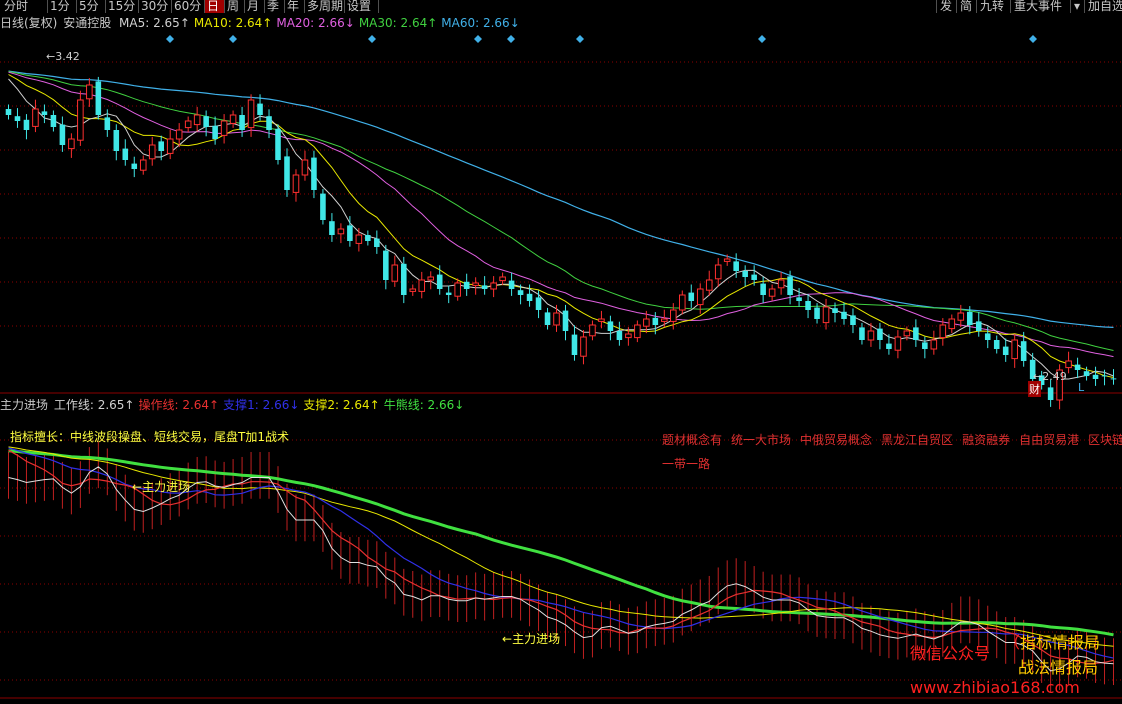 Image resolution: width=1122 pixels, height=704 pixels. Describe the element at coordinates (892, 452) in the screenshot. I see `concept-list: 题材概念有统一大市场中俄贸易概念黑龙江自贸区融资融券自由贸易港区块链航运一带一路` at that location.